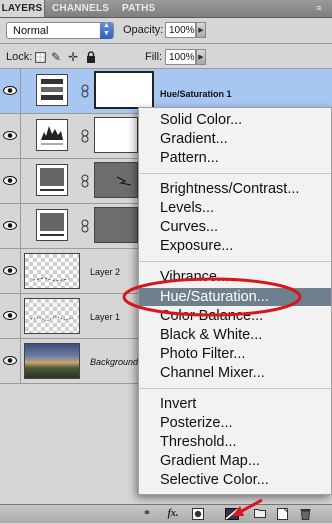 The height and width of the screenshot is (524, 332). Describe the element at coordinates (319, 8) in the screenshot. I see `panel-menu-icon: ≡` at that location.